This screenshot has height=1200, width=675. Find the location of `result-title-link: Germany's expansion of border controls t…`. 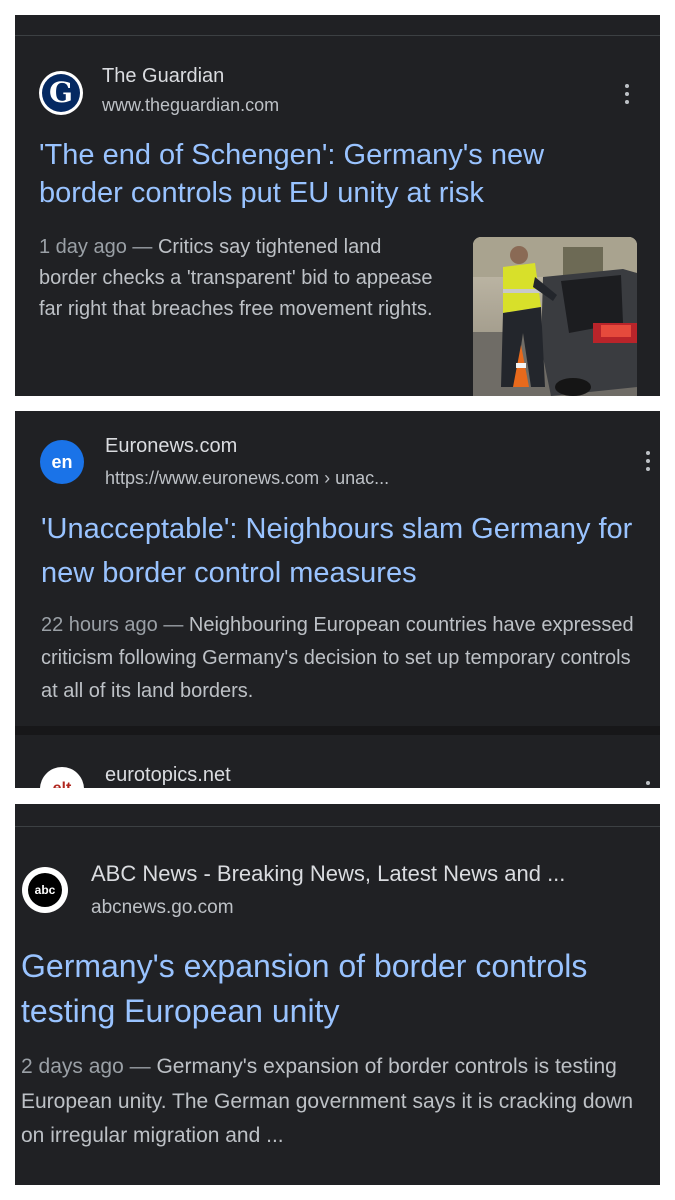

result-title-link: Germany's expansion of border controls t… is located at coordinates (340, 989).